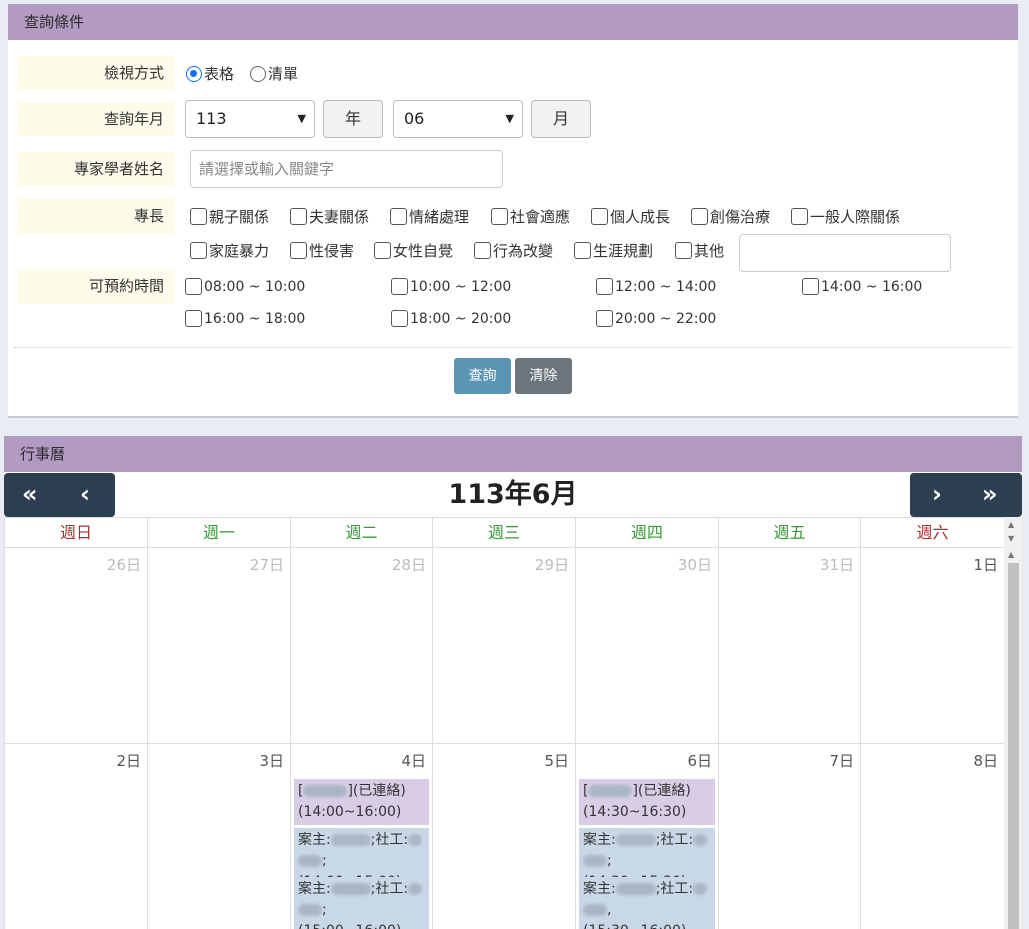 This screenshot has height=929, width=1029. I want to click on calendar-panel-title: 行事曆, so click(513, 454).